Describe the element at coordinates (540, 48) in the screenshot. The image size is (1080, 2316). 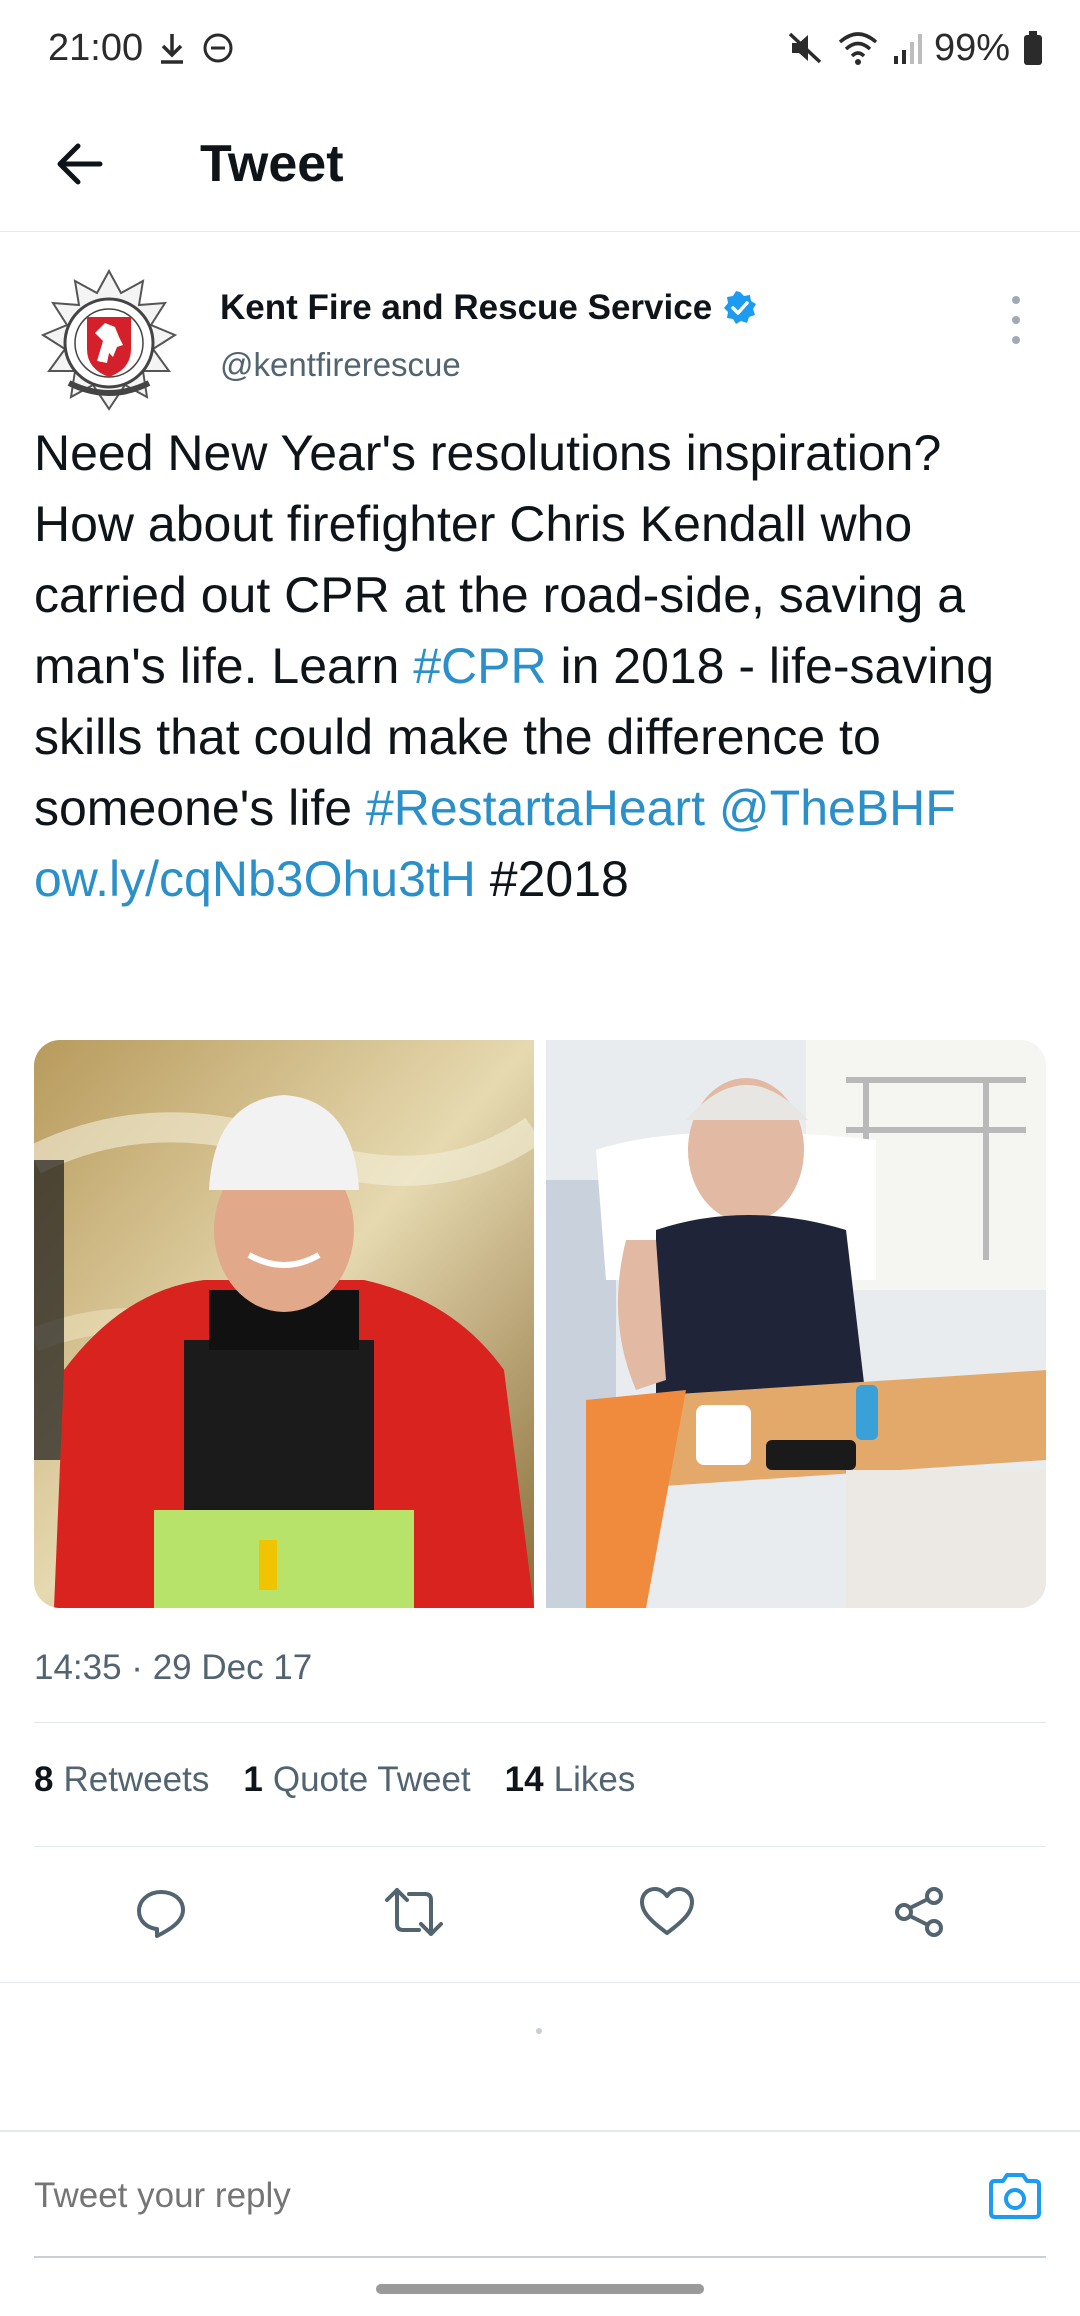
I see `status-bar: 21:00 99%` at that location.